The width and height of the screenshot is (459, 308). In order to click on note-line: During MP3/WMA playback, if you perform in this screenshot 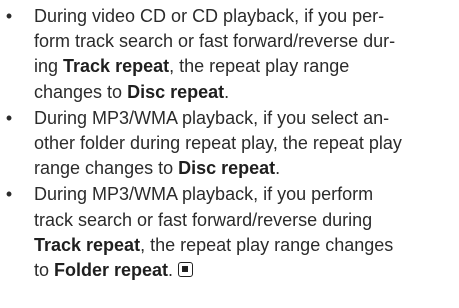, I will do `click(243, 194)`.